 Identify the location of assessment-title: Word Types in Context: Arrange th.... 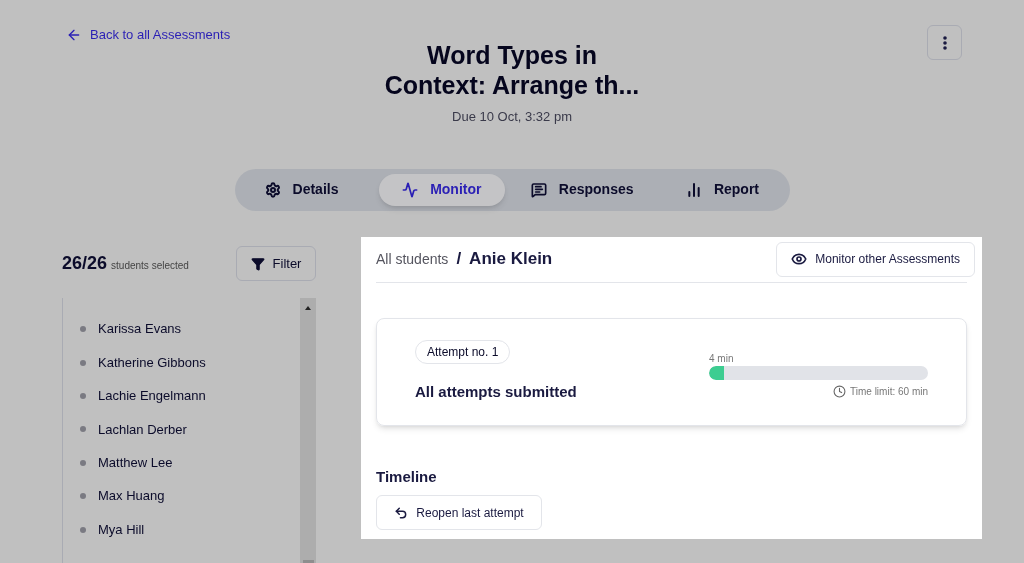
(512, 70).